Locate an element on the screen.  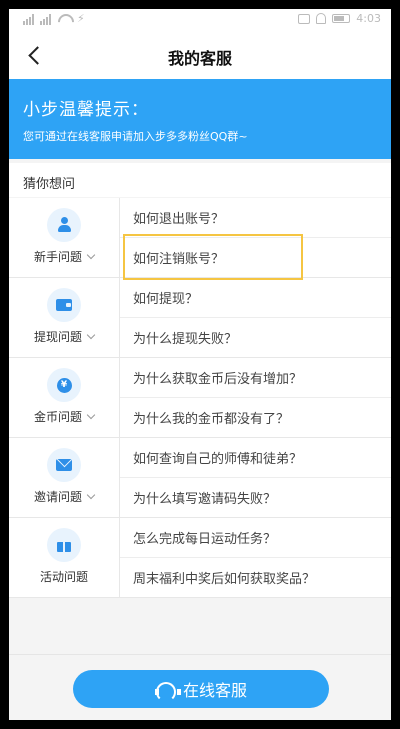
question-item: 为什么获取金币后没有增加？ is located at coordinates (255, 377).